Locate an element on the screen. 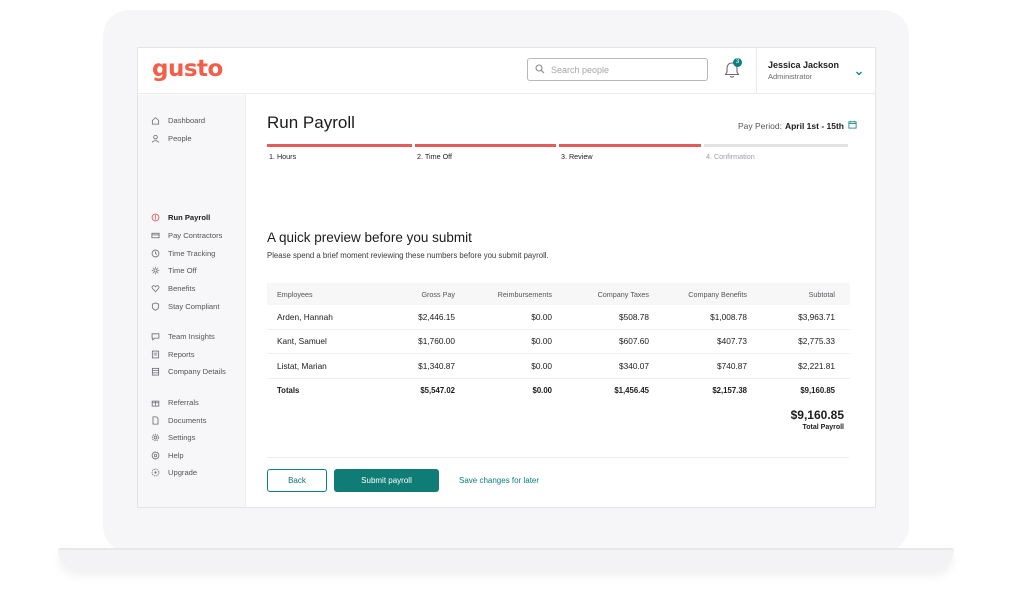 This screenshot has height=599, width=1024. header-divider is located at coordinates (756, 71).